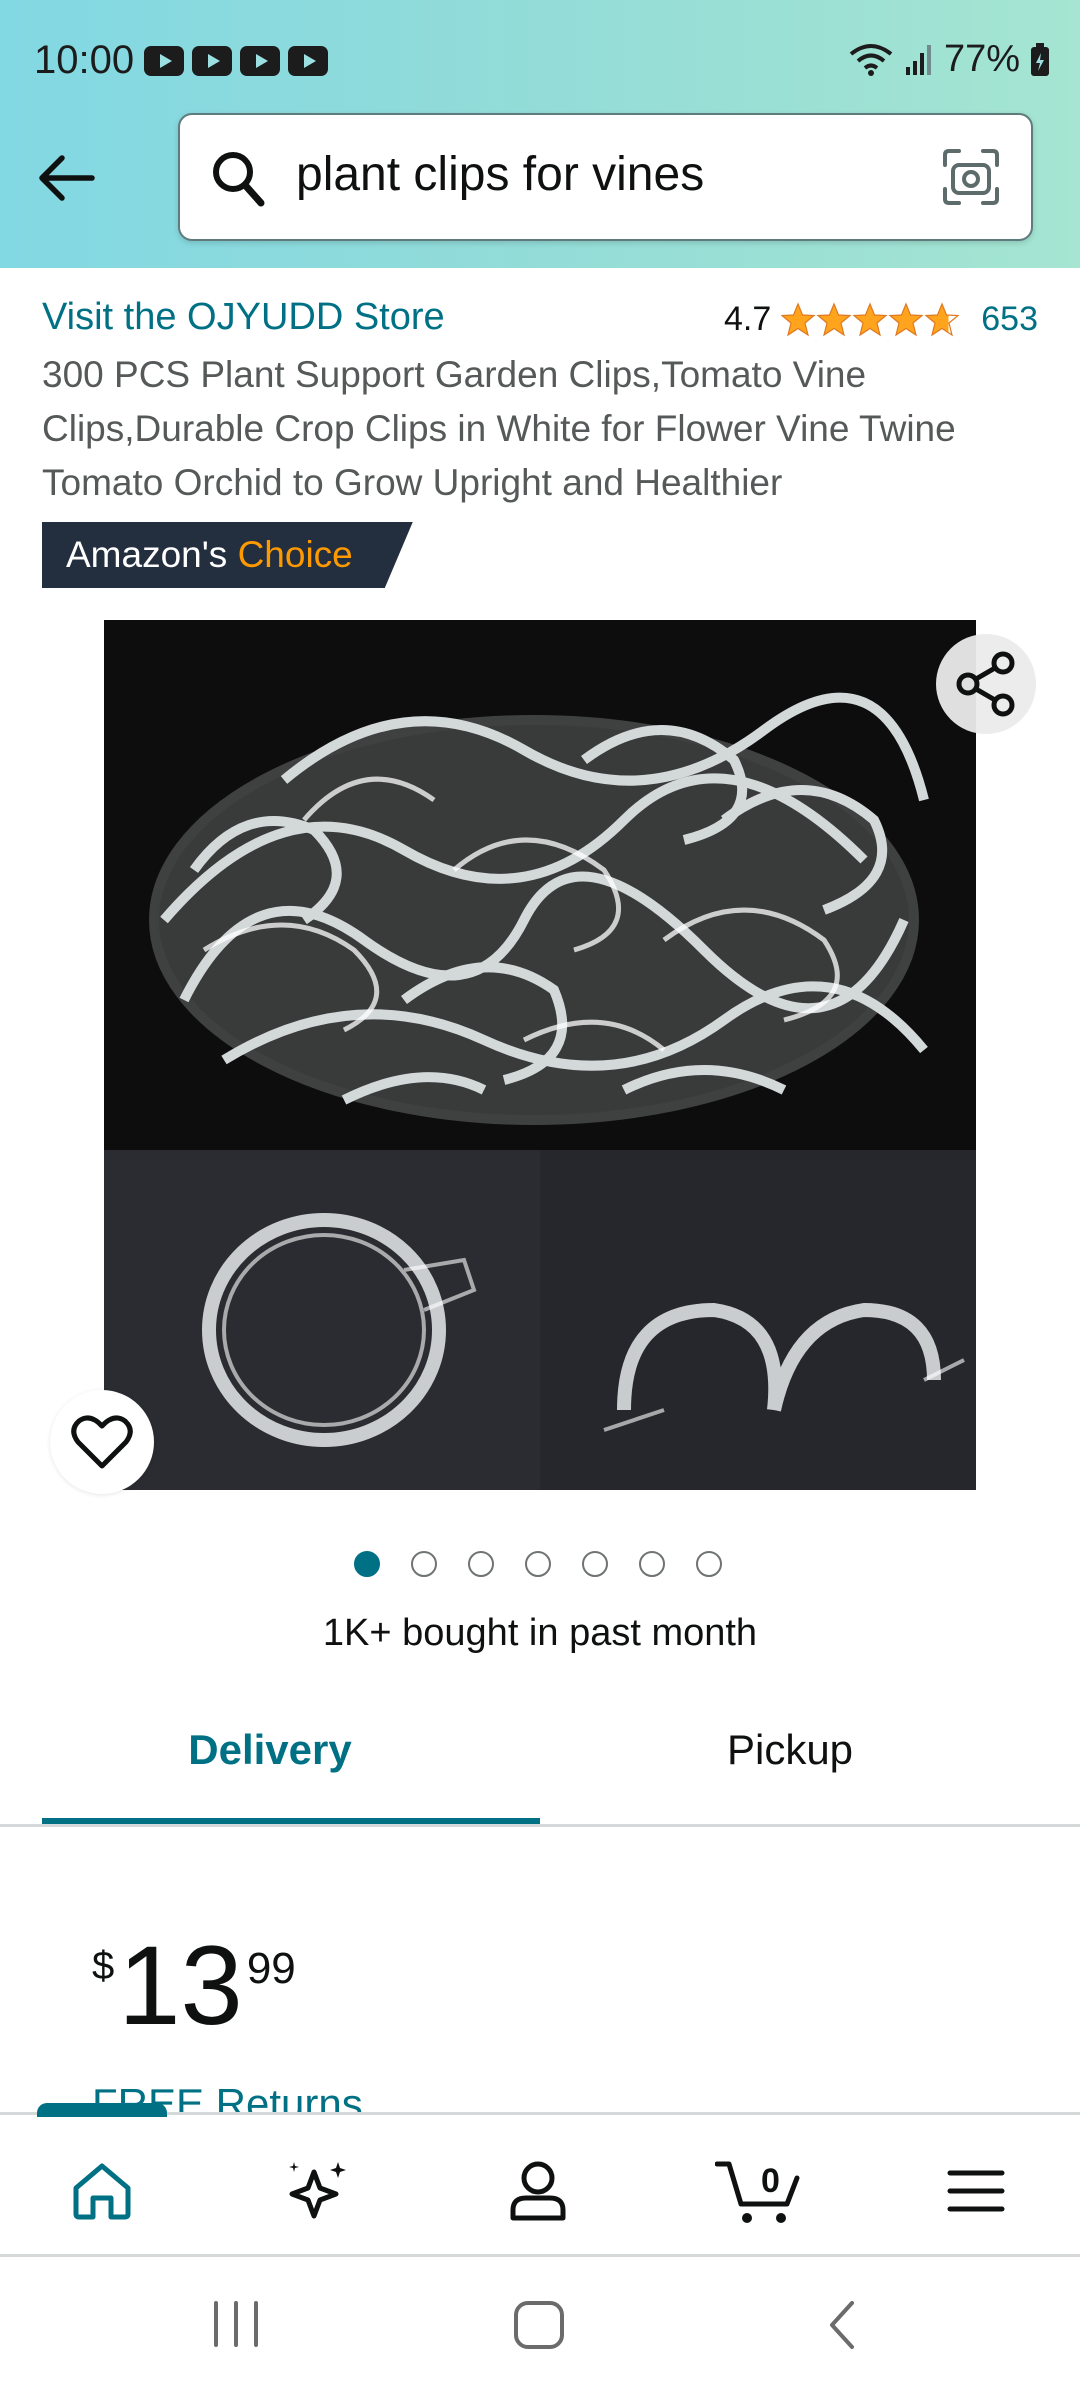 The height and width of the screenshot is (2400, 1080). I want to click on nav-active-indicator, so click(102, 2110).